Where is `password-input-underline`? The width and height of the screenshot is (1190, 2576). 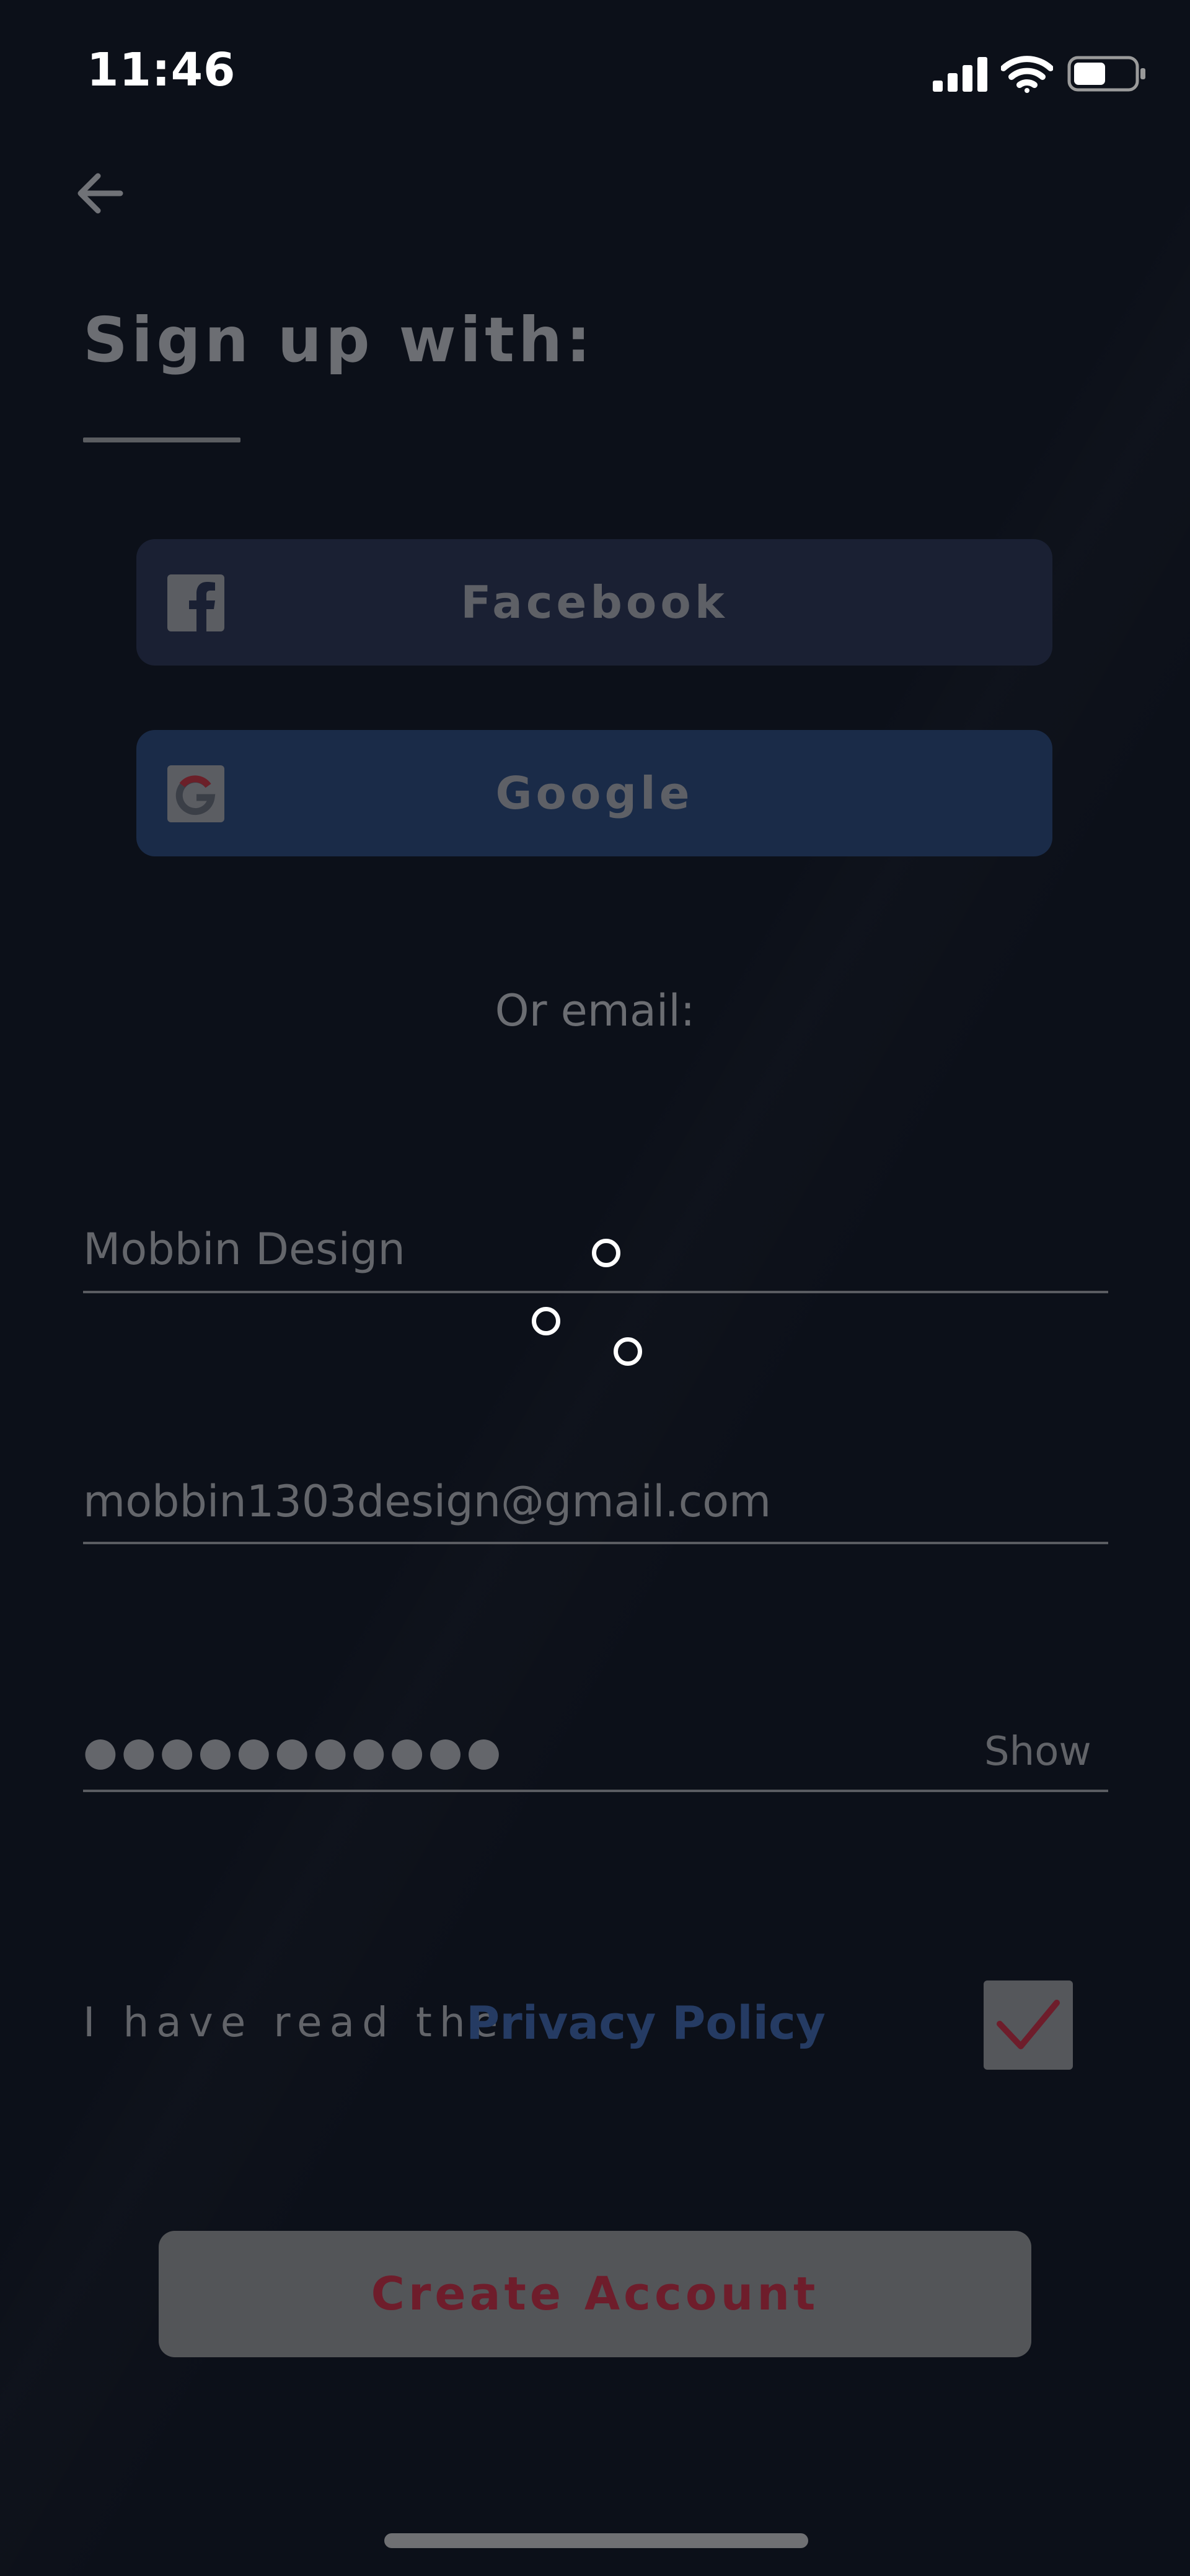 password-input-underline is located at coordinates (595, 1791).